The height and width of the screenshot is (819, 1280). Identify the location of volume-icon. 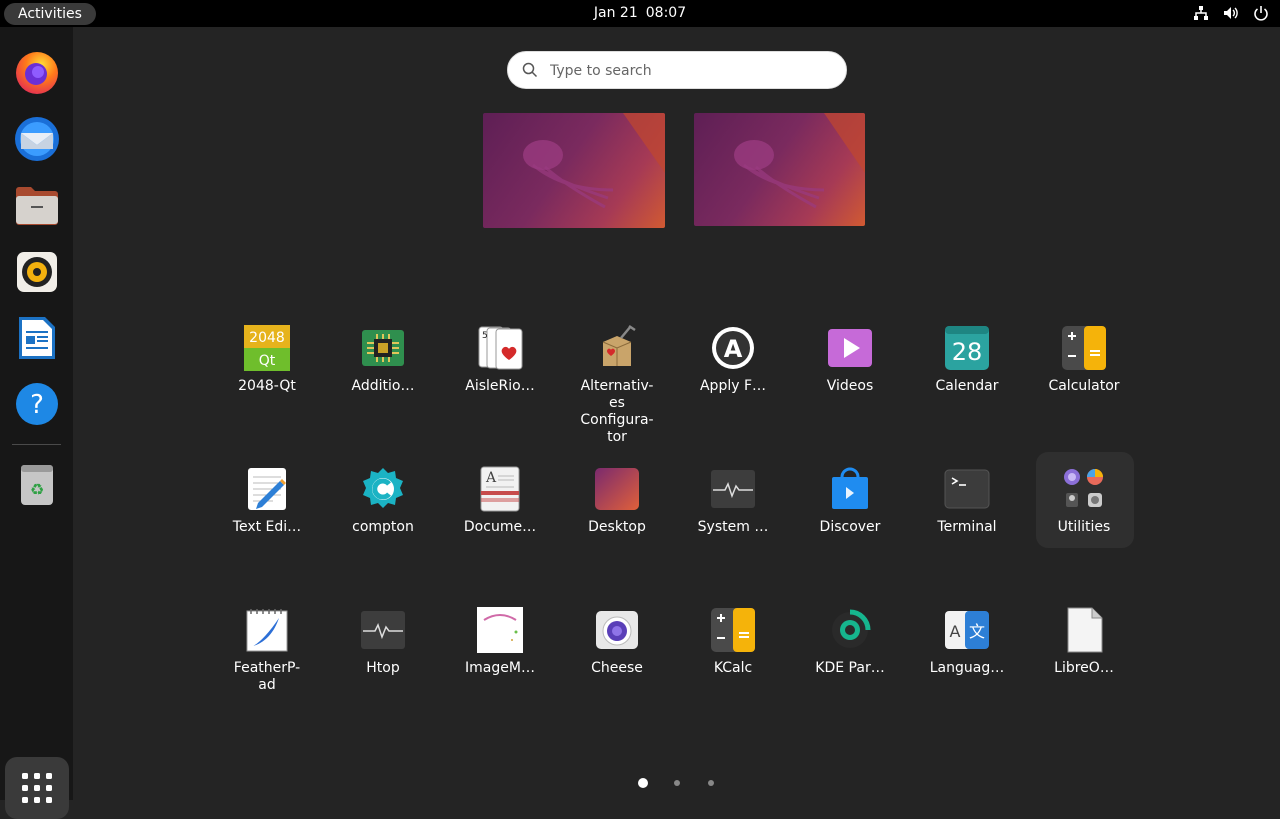
(1231, 13).